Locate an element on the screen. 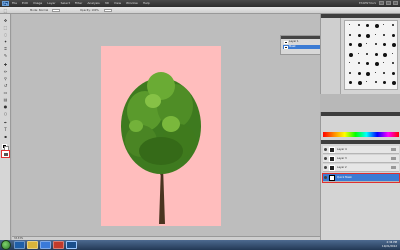  explorer-taskbar-icon is located at coordinates (32, 245).